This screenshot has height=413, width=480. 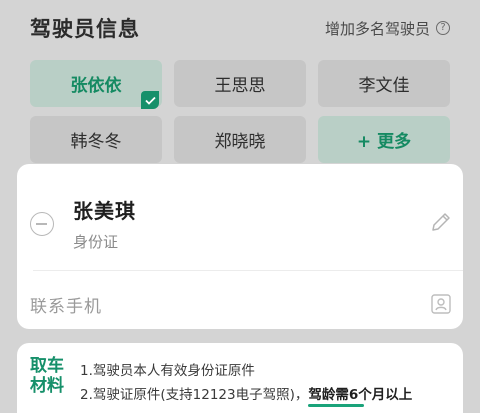 I want to click on driver-chip-label: 王思思, so click(x=240, y=86).